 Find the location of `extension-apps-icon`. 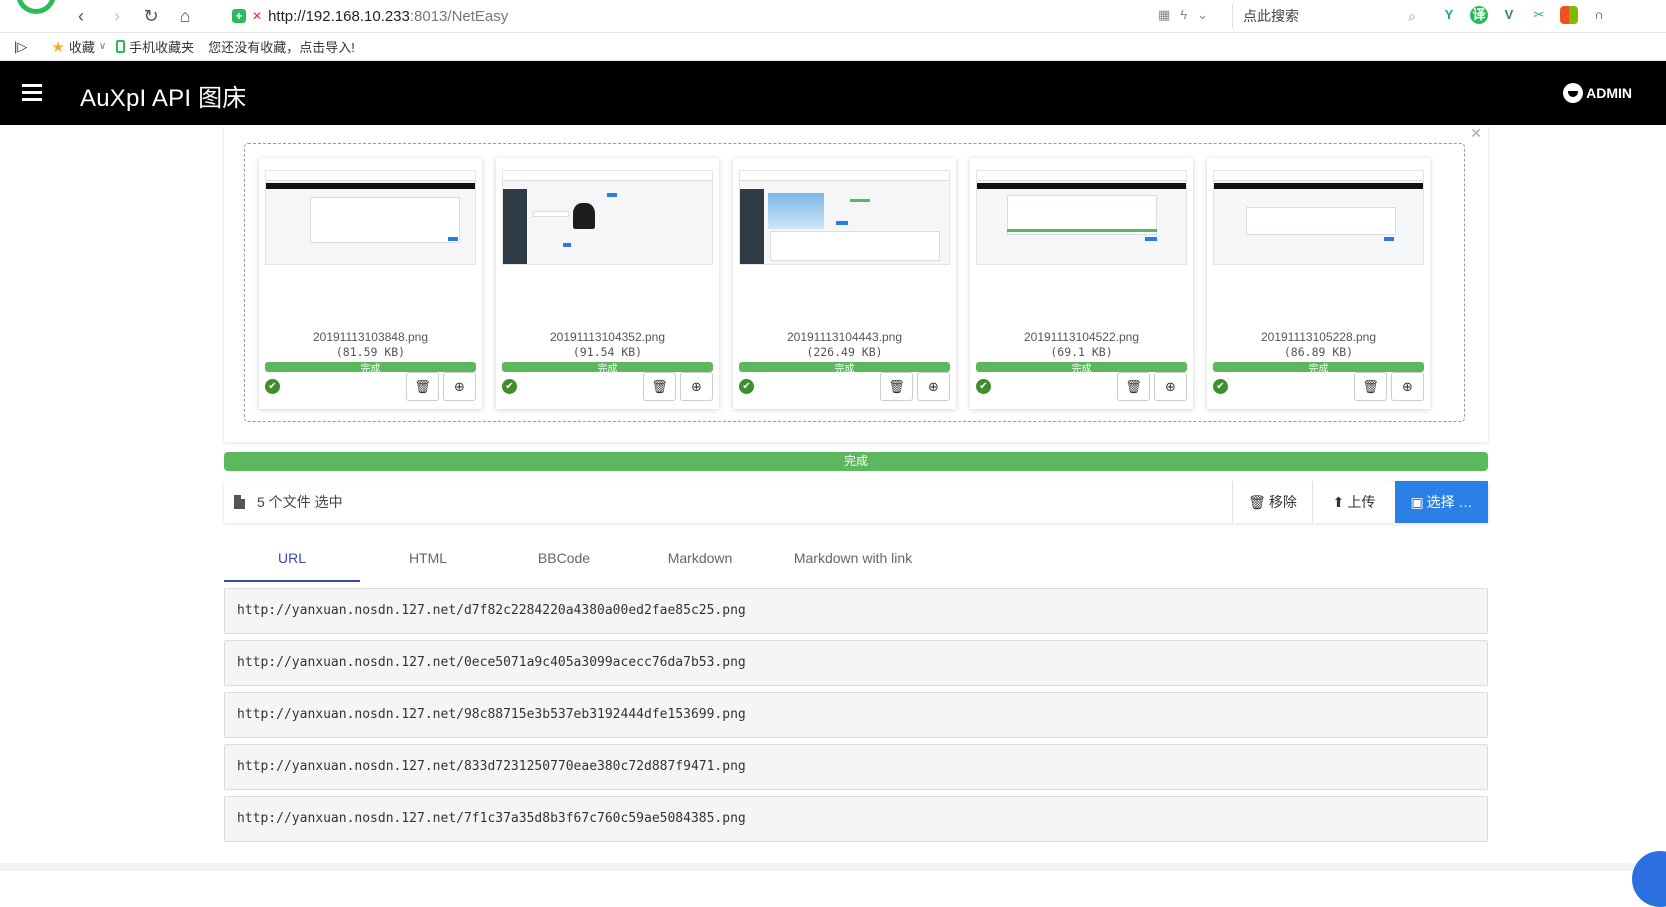

extension-apps-icon is located at coordinates (1569, 15).